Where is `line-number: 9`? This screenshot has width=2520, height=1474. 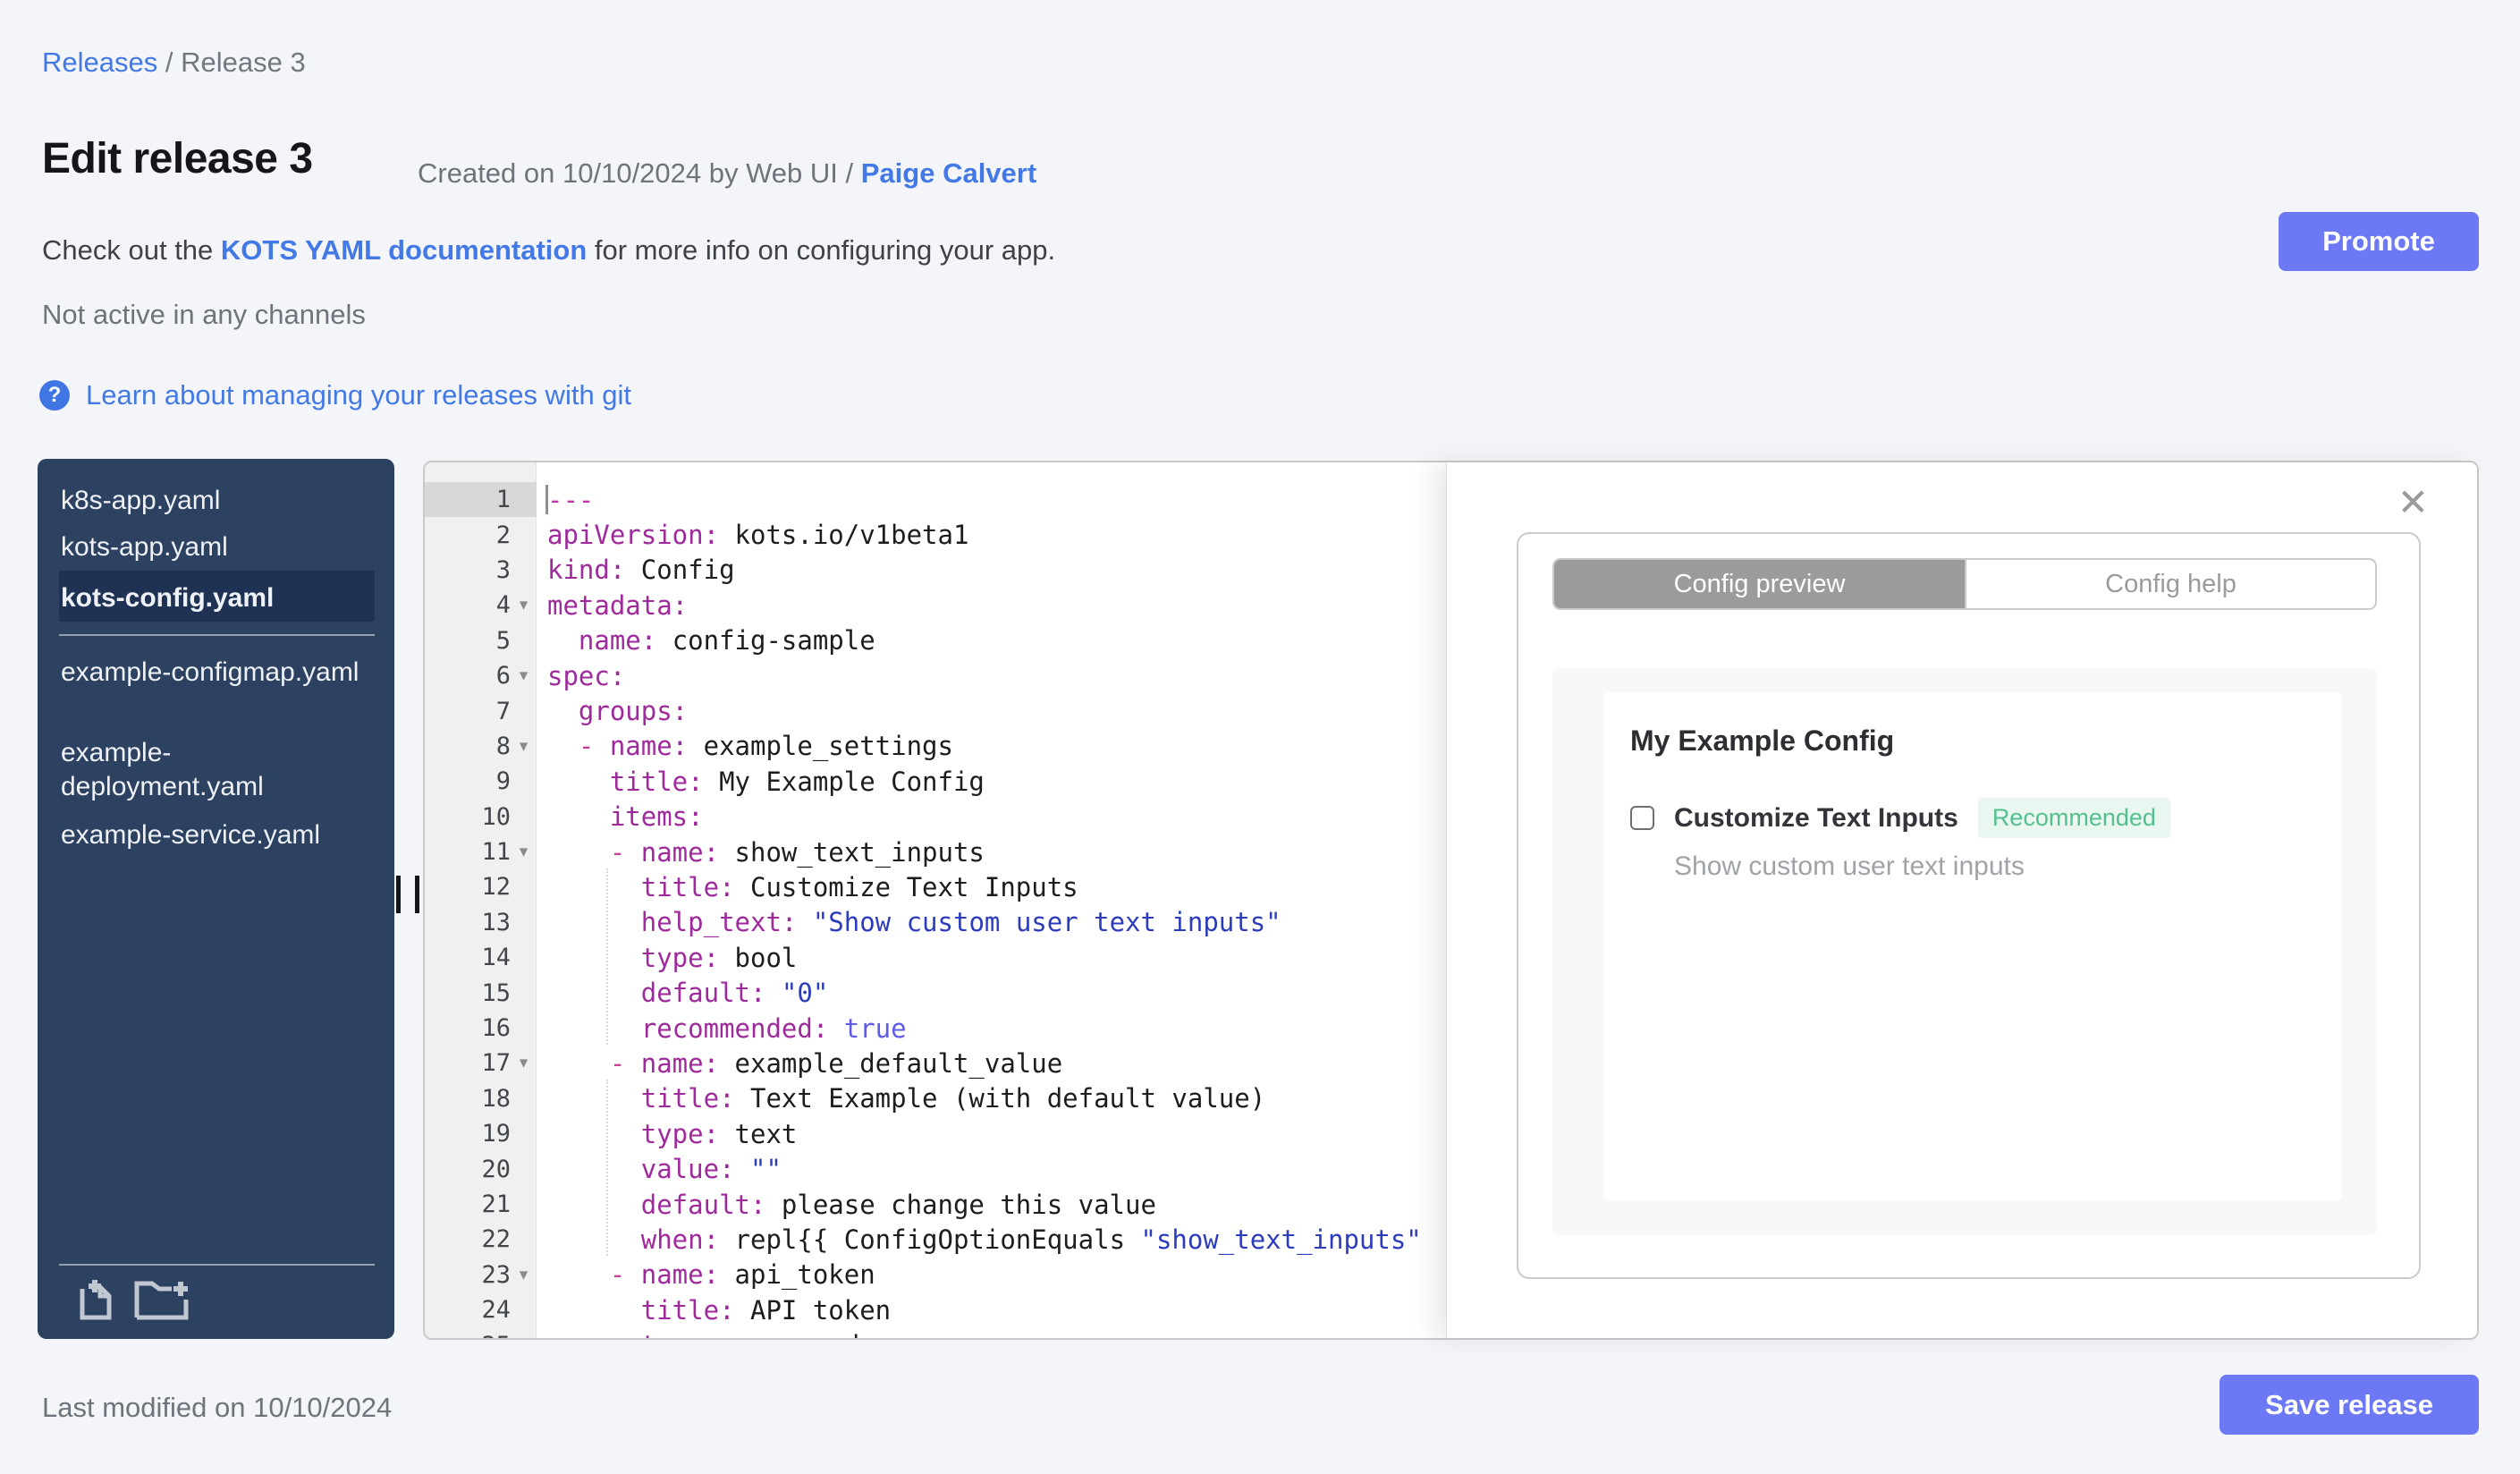
line-number: 9 is located at coordinates (503, 781).